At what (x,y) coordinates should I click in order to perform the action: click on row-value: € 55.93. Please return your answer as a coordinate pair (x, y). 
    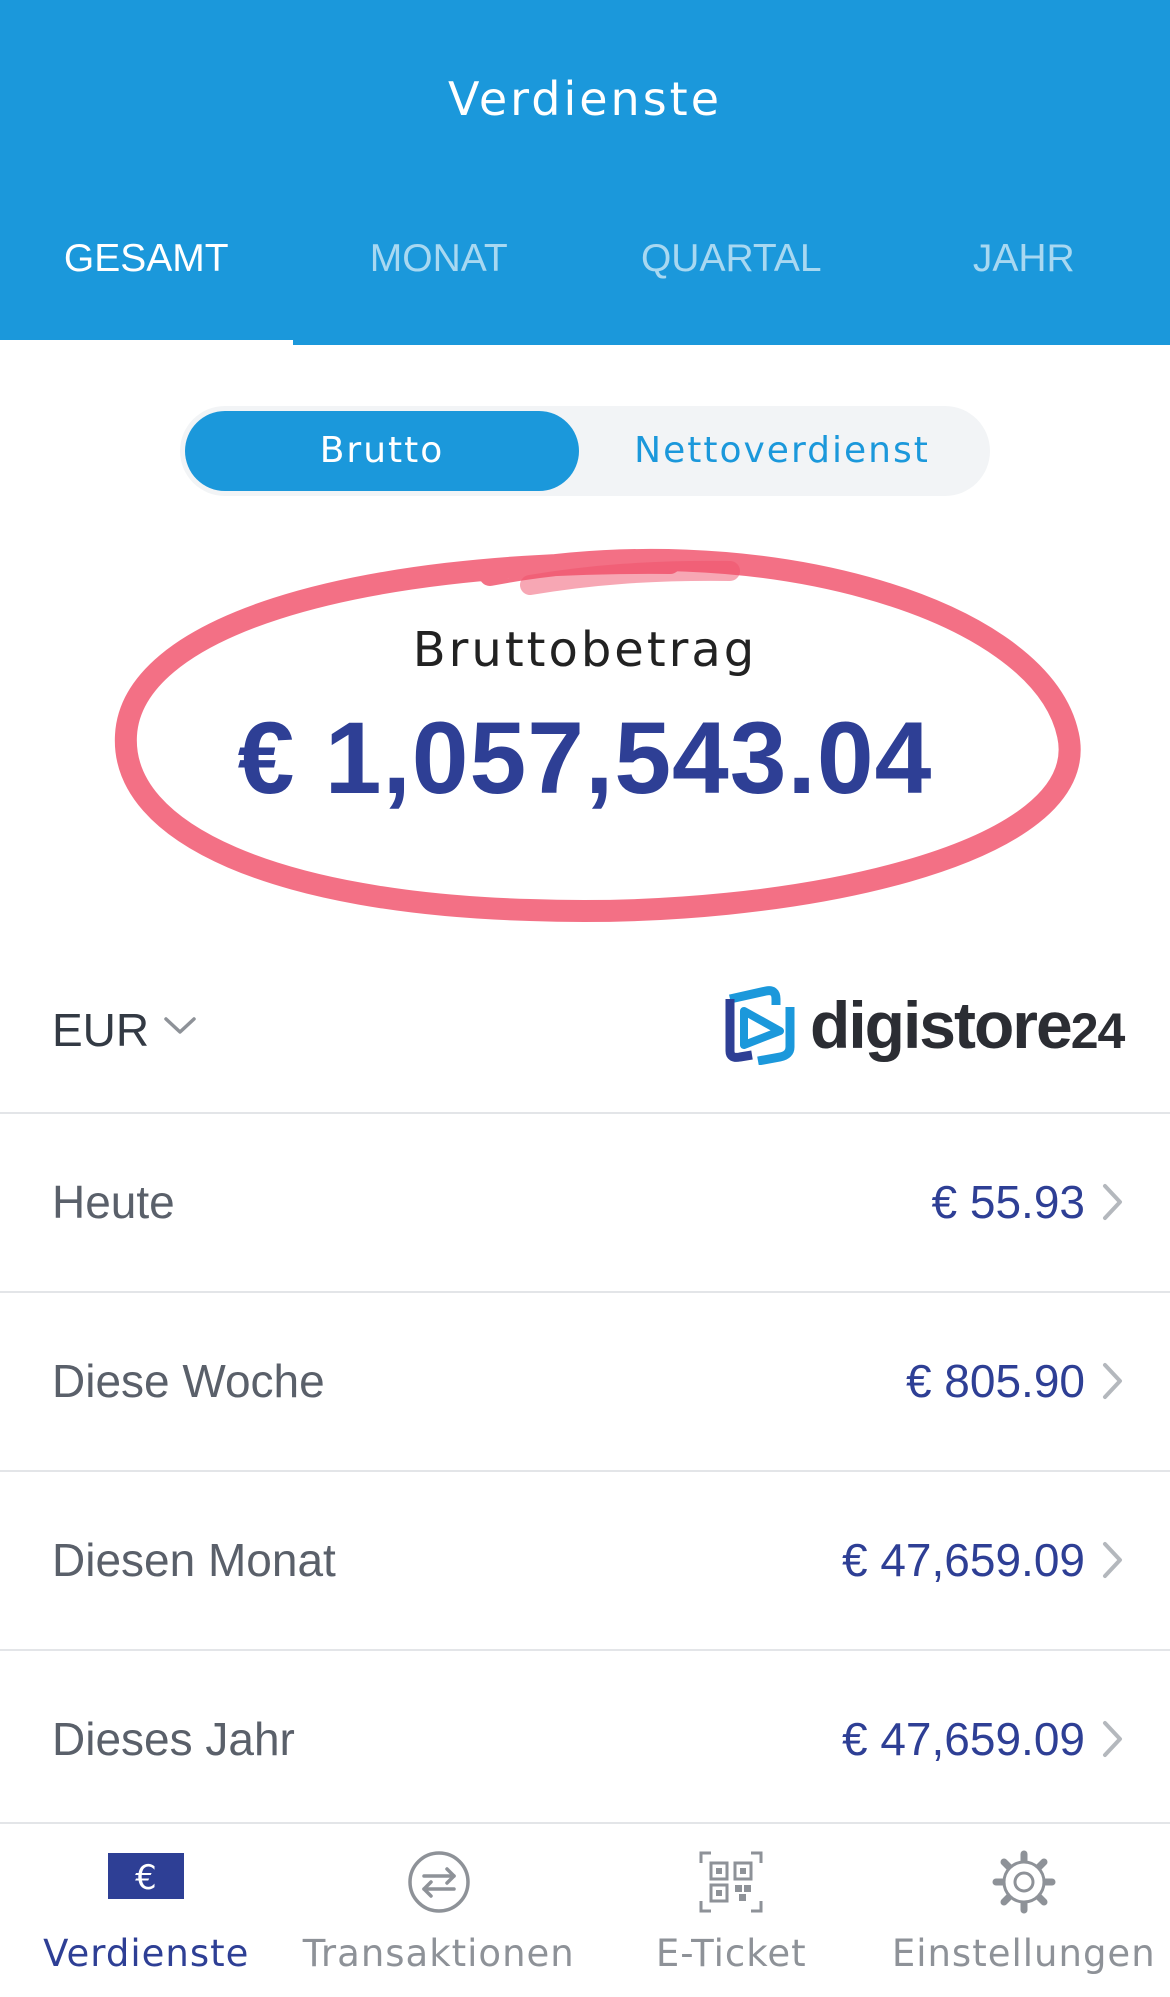
    Looking at the image, I should click on (1008, 1202).